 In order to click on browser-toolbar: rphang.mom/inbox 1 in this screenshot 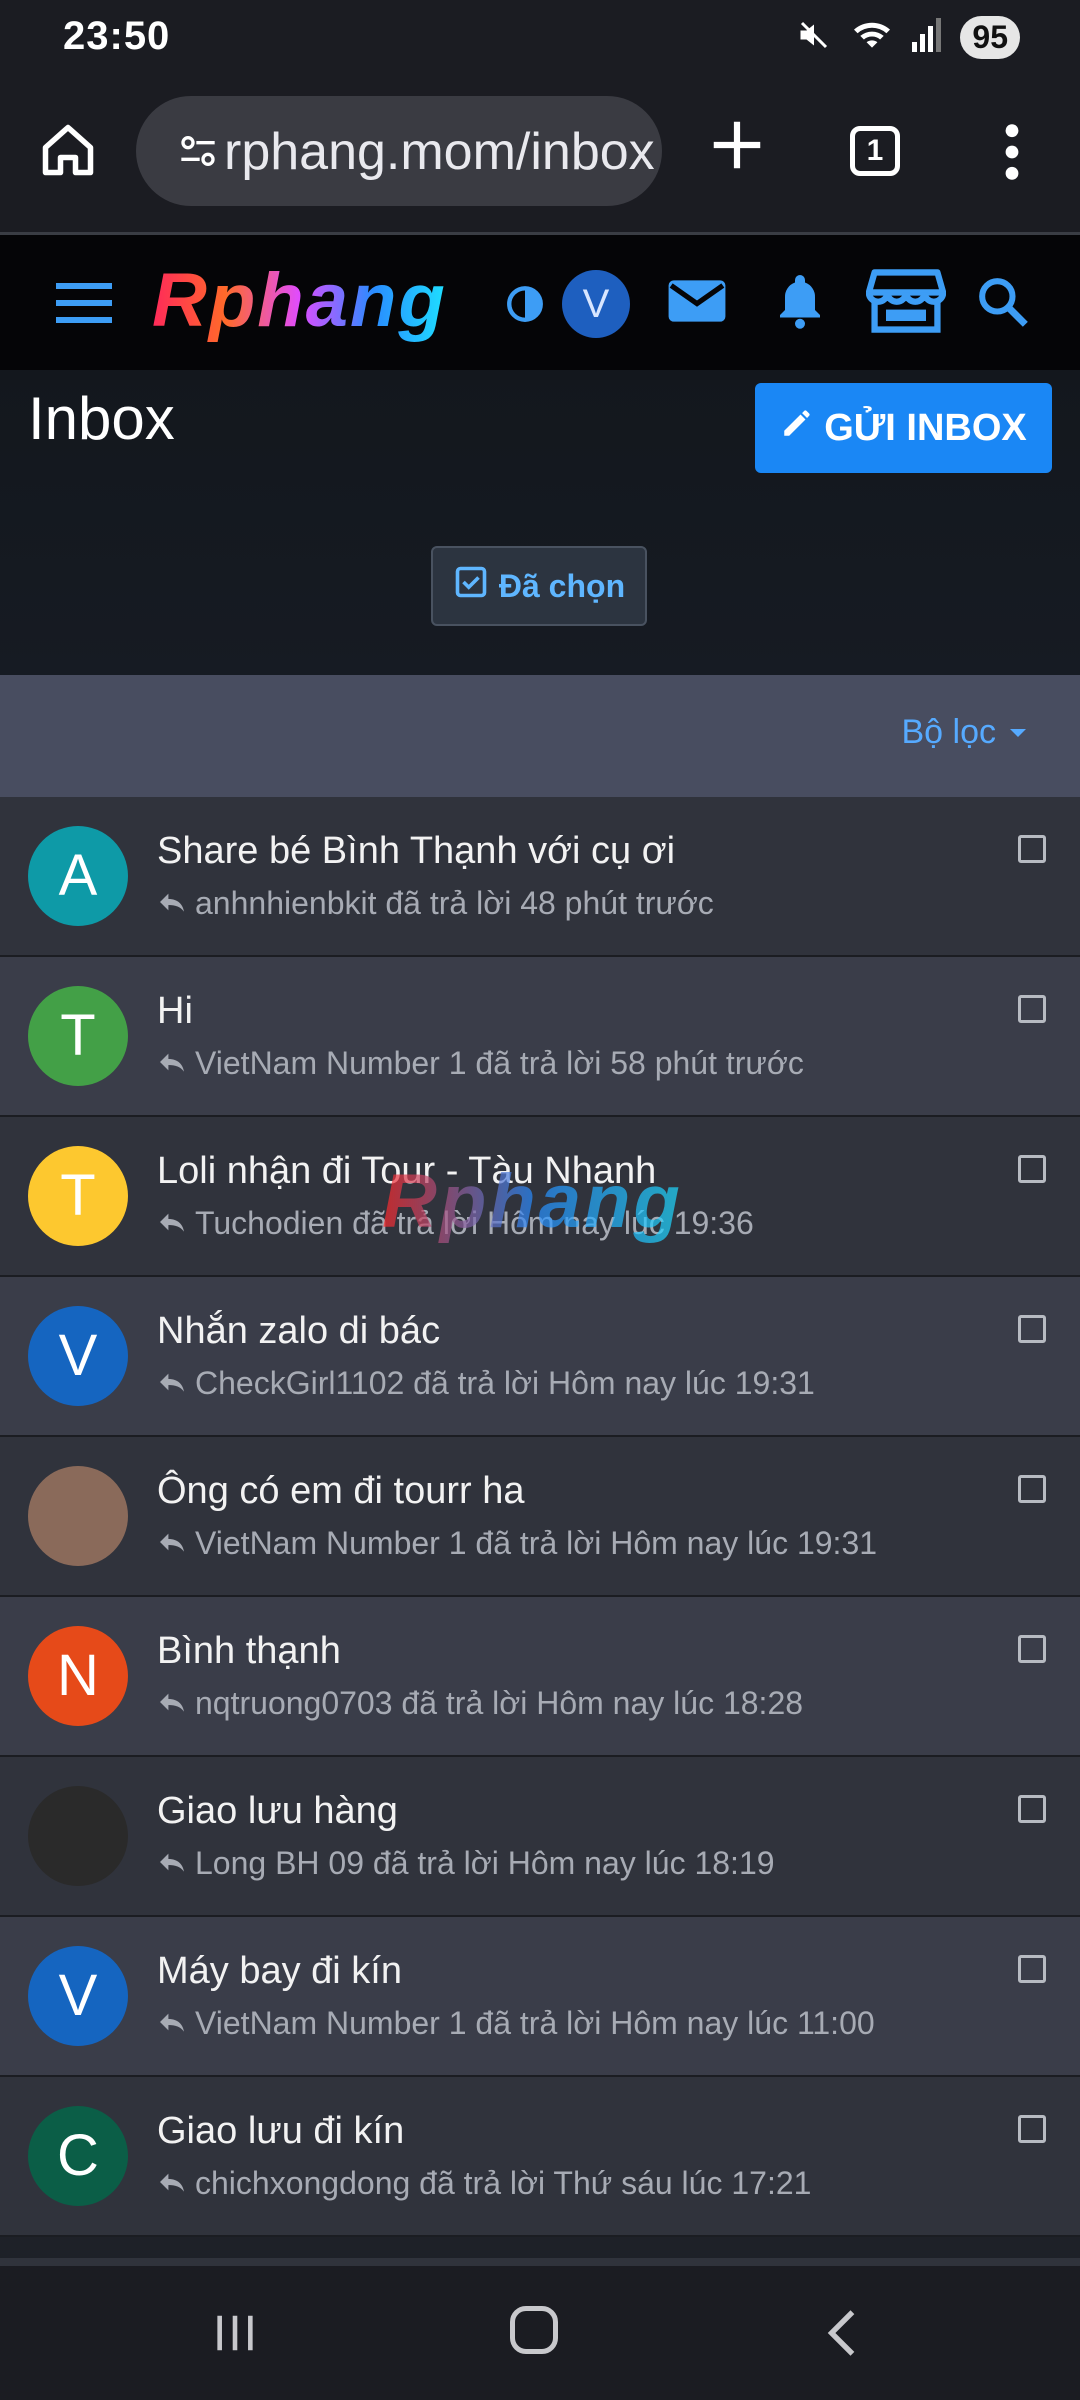, I will do `click(540, 157)`.